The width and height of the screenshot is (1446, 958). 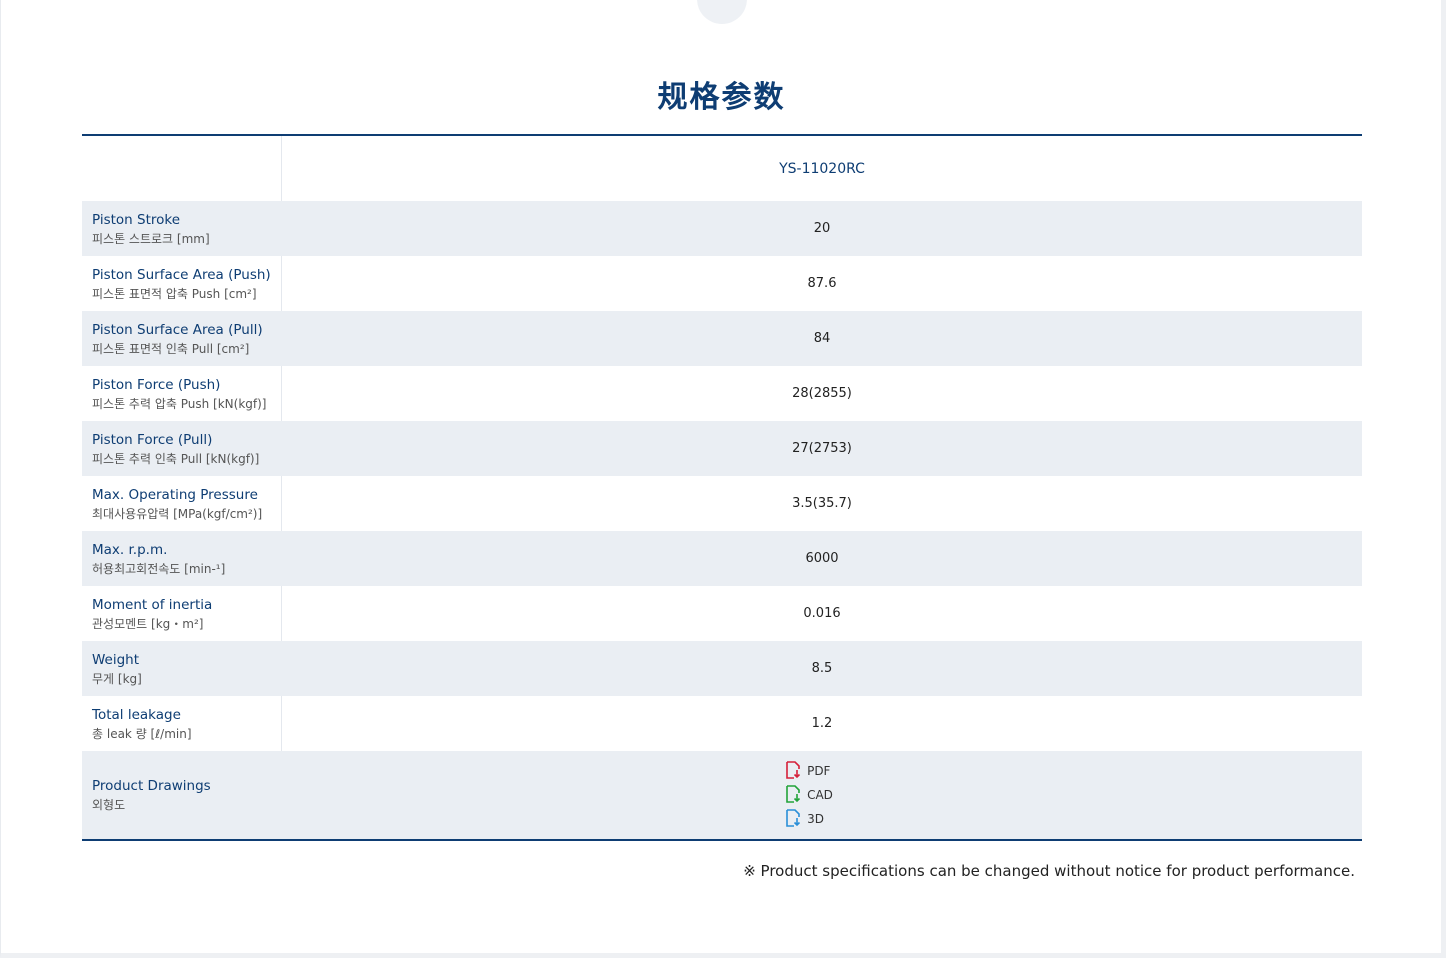 What do you see at coordinates (152, 439) in the screenshot?
I see `row-label-en: Piston Force (Pull)` at bounding box center [152, 439].